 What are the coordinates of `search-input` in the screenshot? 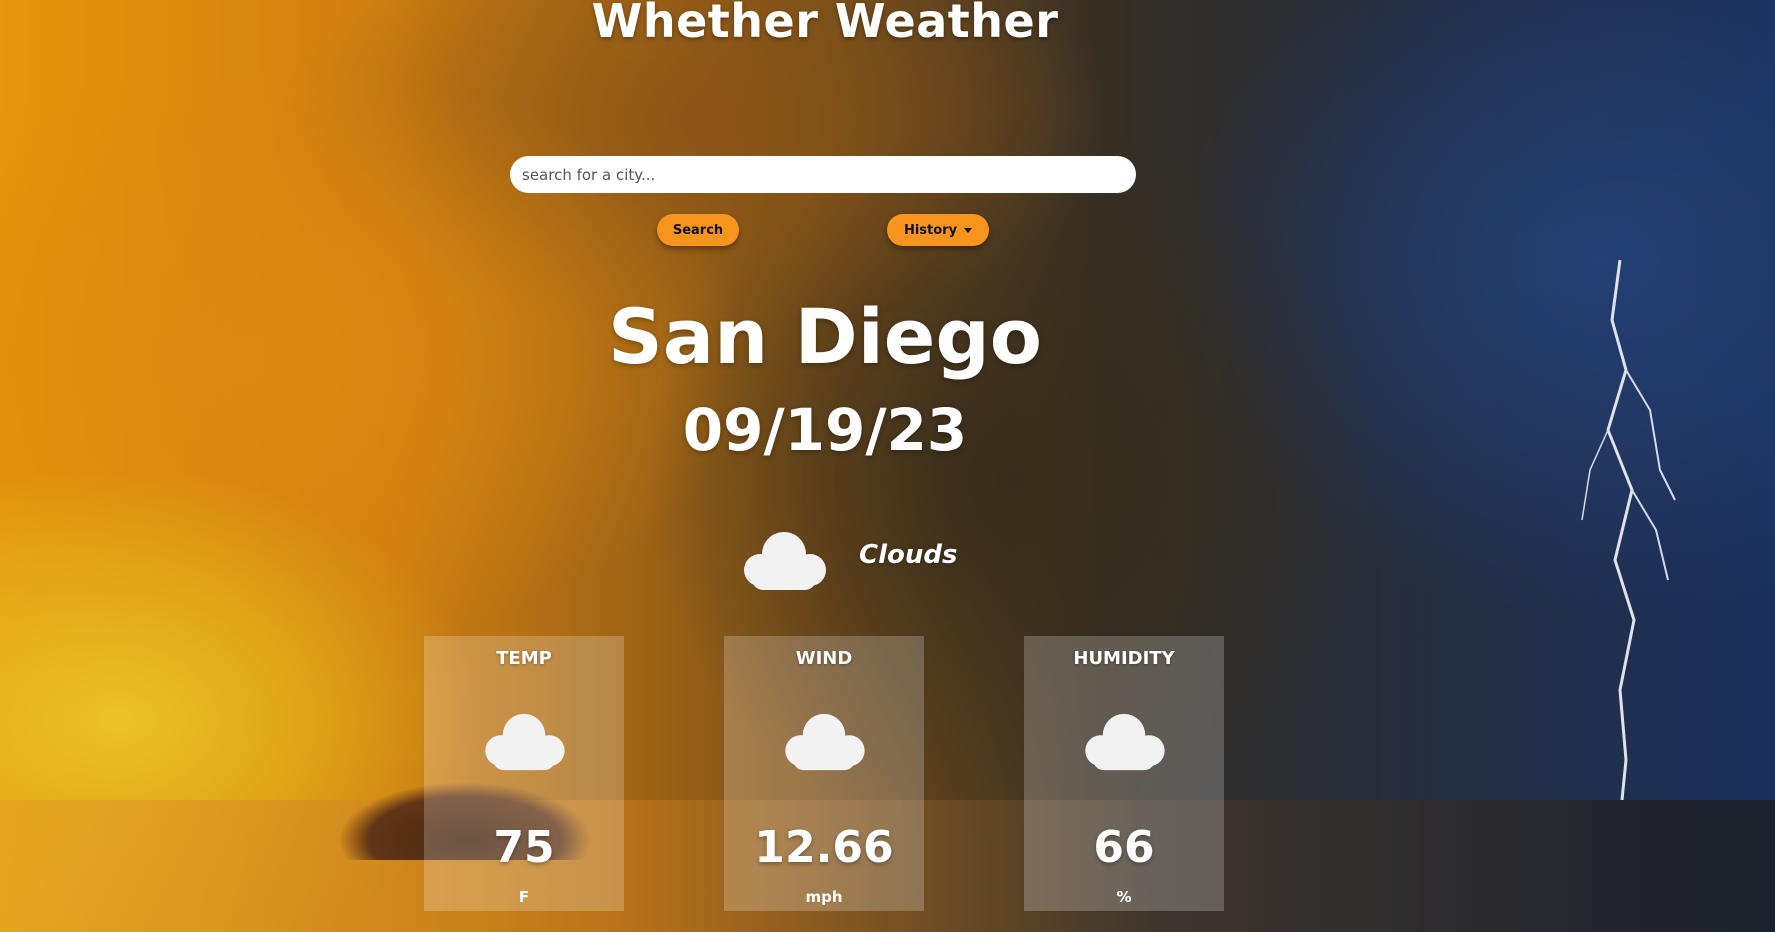 It's located at (823, 174).